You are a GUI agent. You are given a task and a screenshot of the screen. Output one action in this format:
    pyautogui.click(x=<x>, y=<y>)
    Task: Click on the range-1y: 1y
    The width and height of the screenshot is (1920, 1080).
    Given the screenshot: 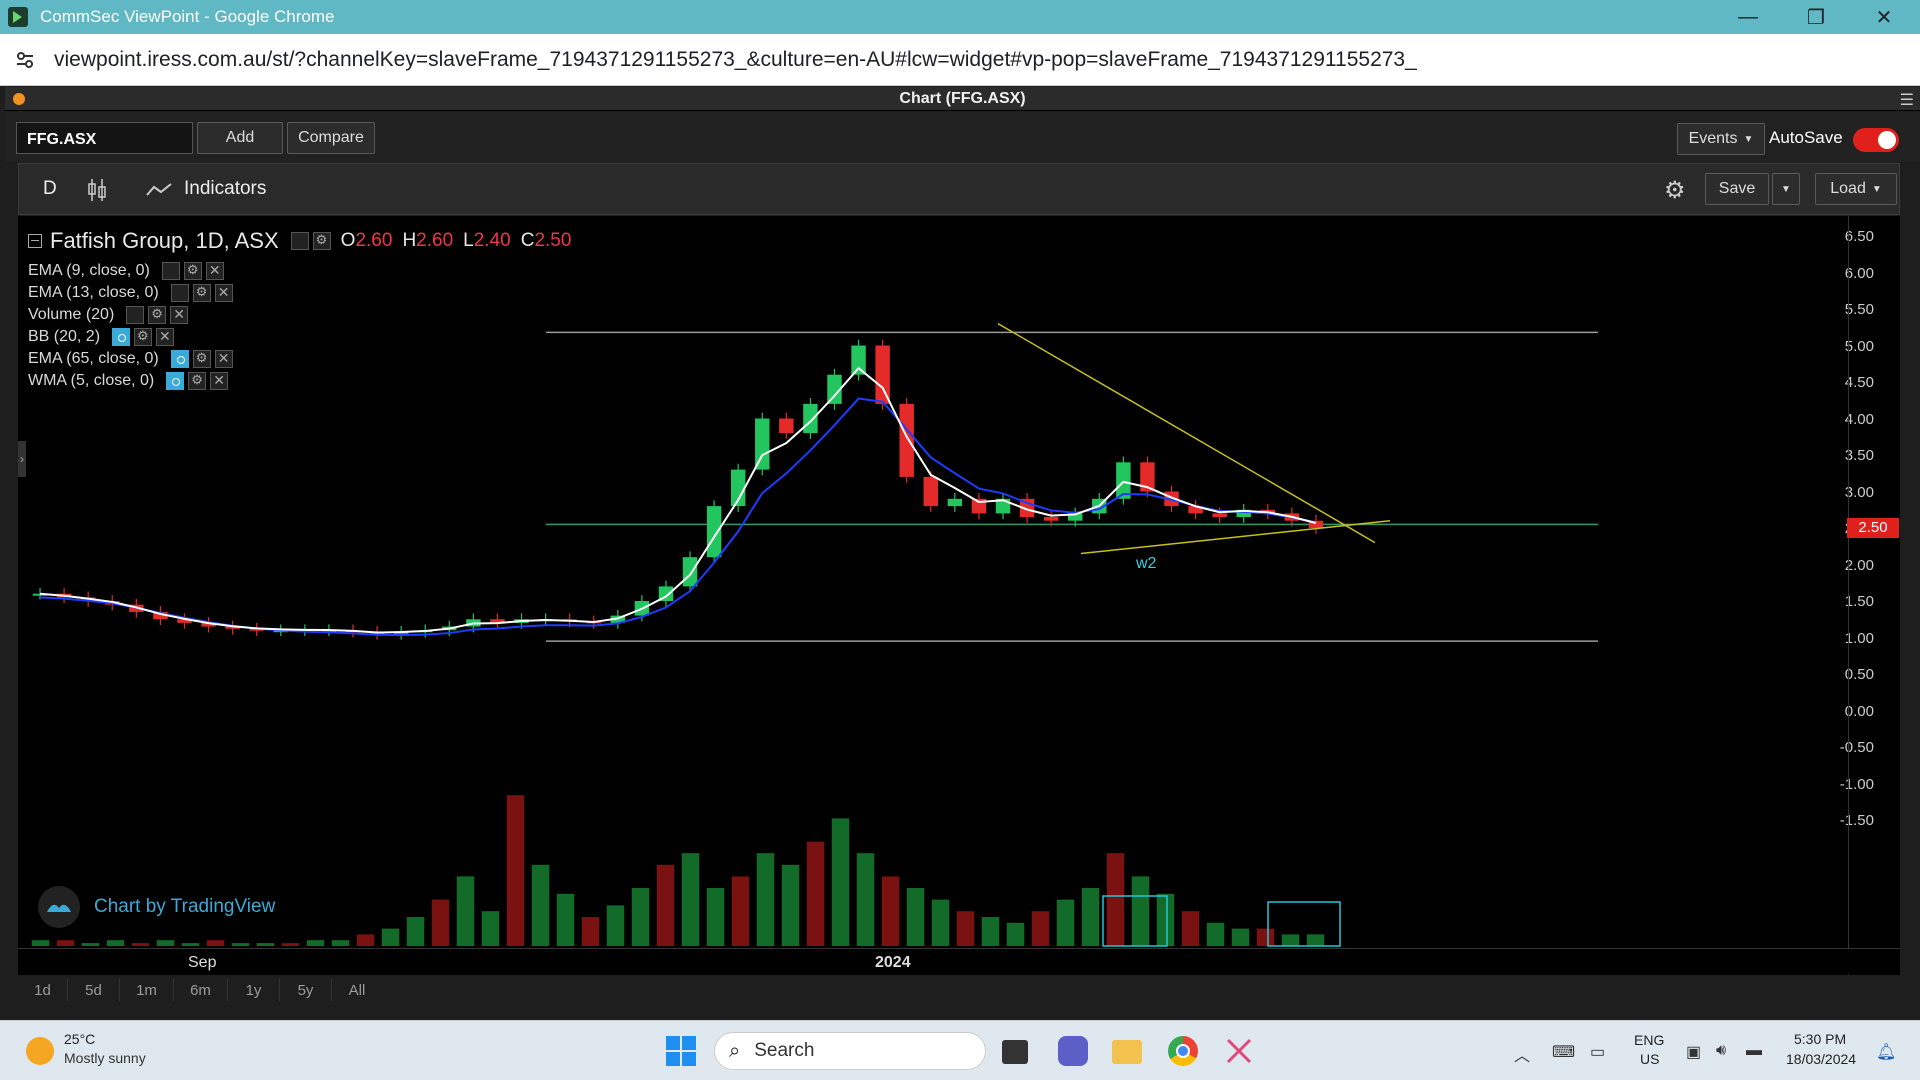 What is the action you would take?
    pyautogui.click(x=254, y=990)
    